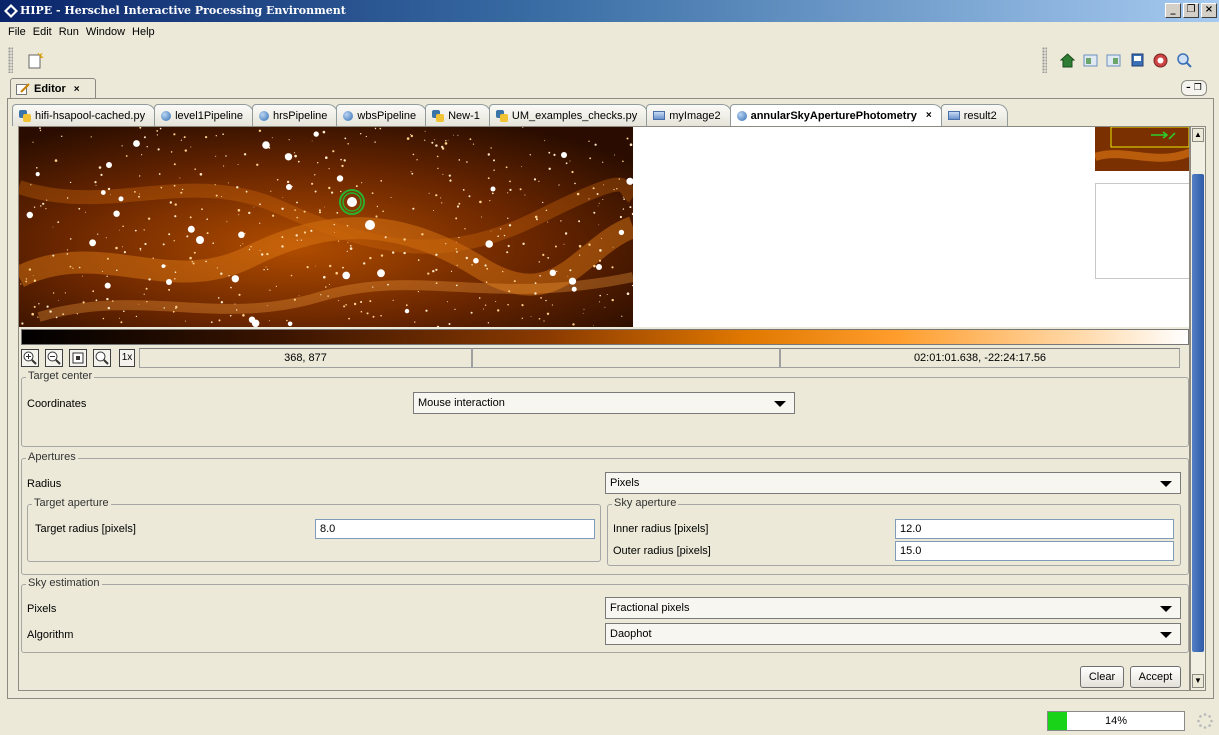 This screenshot has height=735, width=1219. I want to click on zoom-out-button, so click(54, 358).